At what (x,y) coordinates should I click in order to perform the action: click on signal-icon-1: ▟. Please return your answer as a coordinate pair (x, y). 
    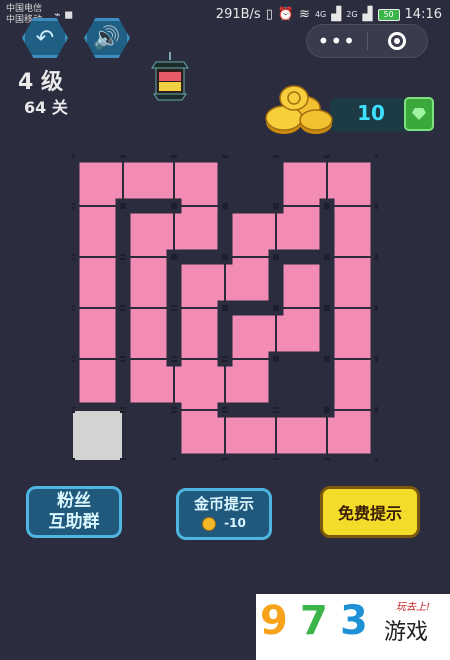
    Looking at the image, I should click on (336, 14).